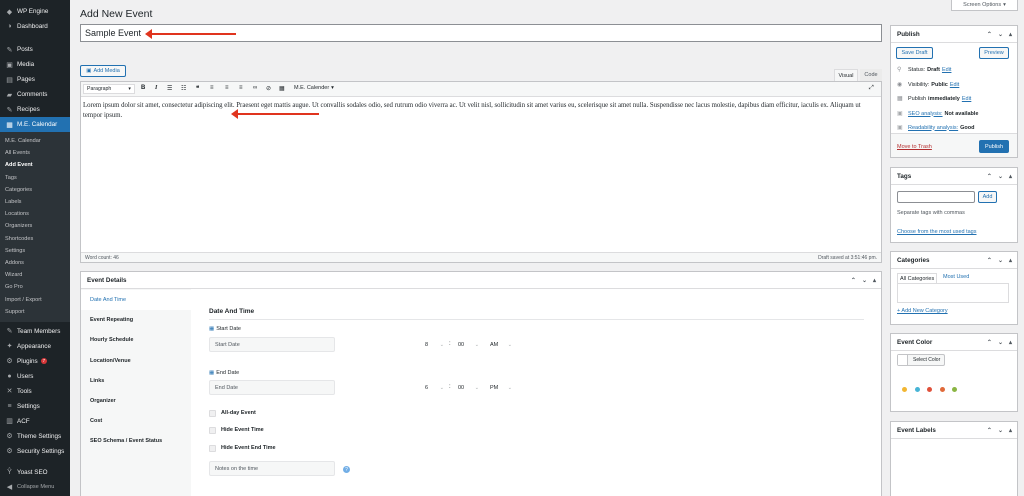  I want to click on submenu-item-shortcodes: Shortcodes, so click(35, 239).